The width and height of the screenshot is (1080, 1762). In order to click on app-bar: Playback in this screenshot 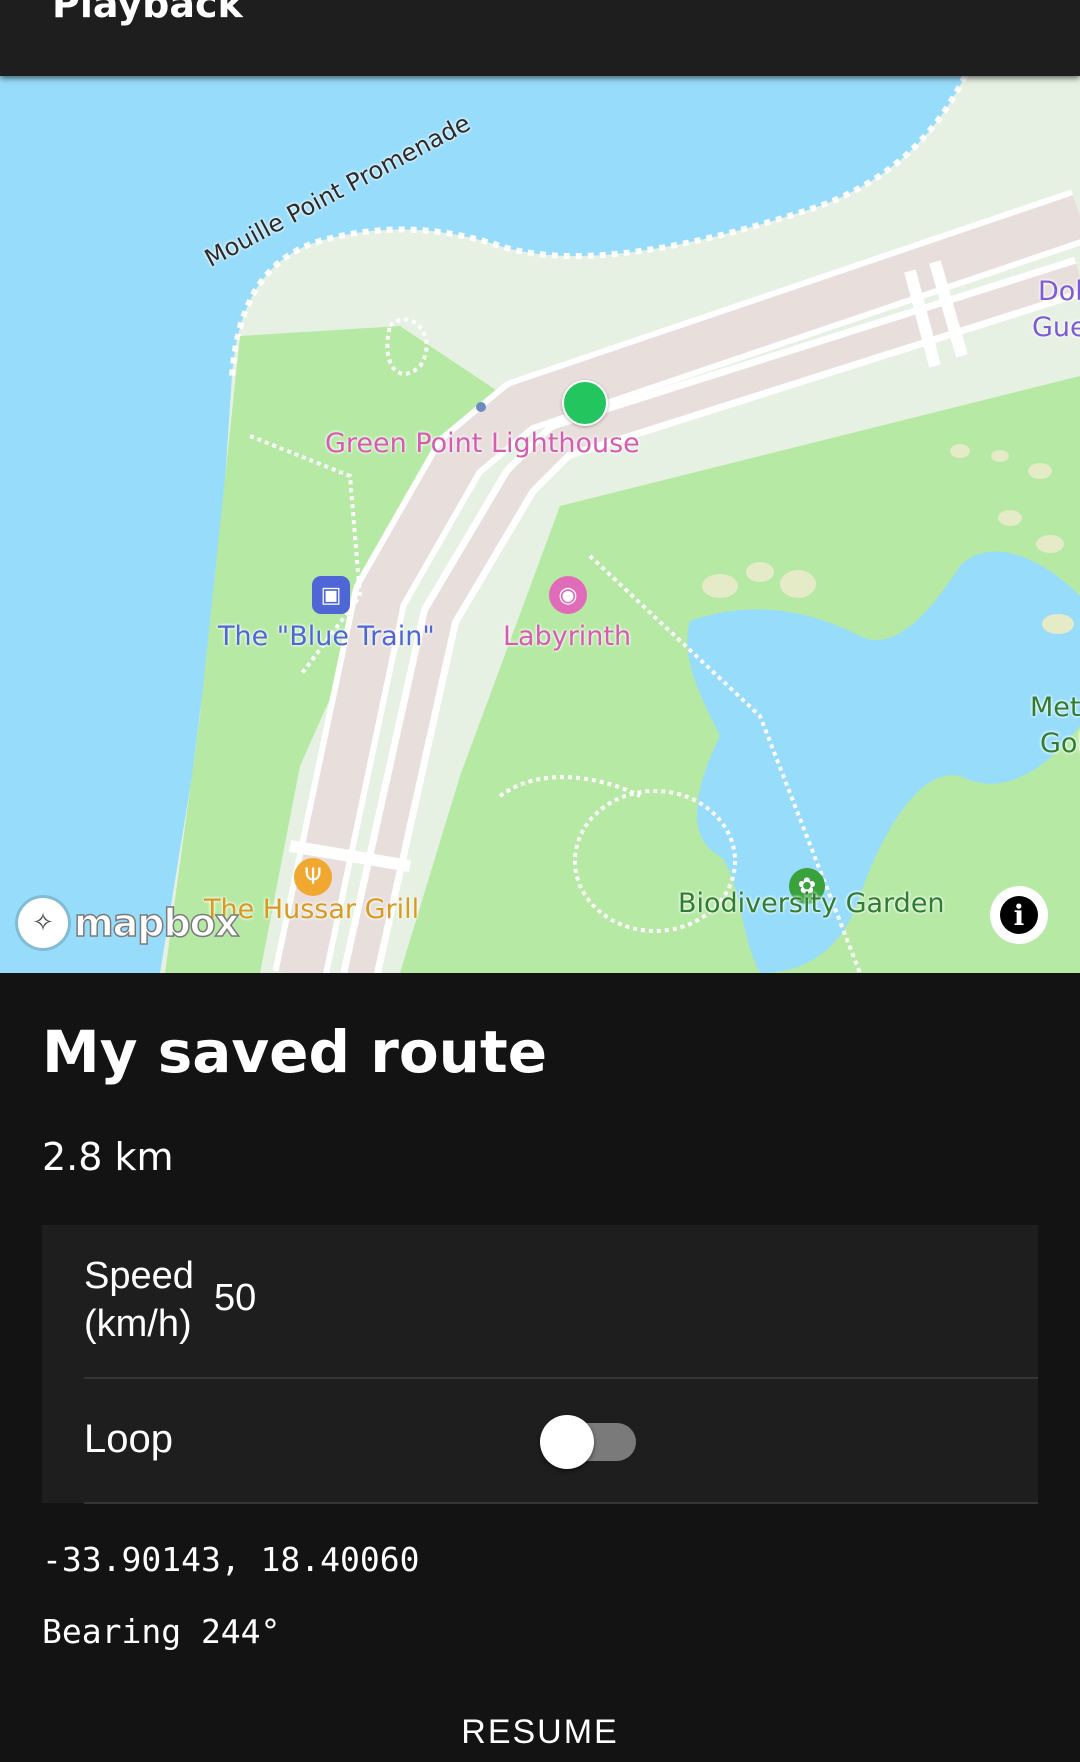, I will do `click(540, 38)`.